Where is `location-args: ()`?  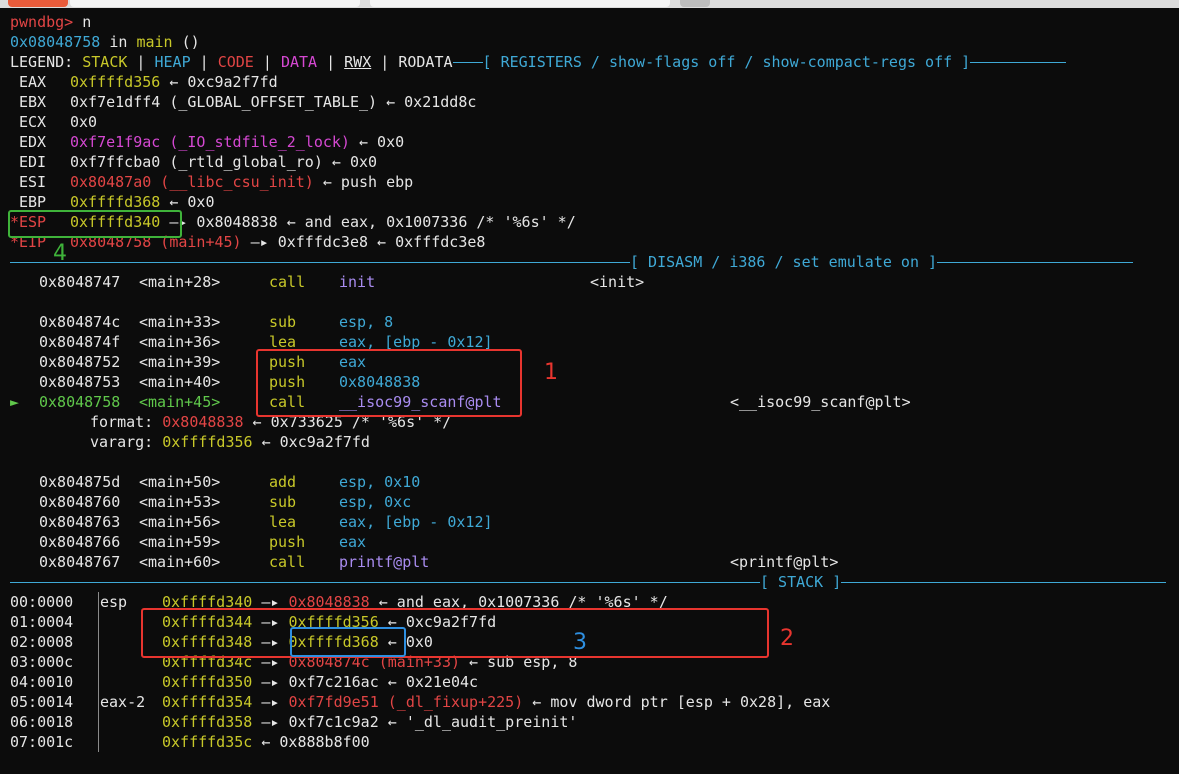 location-args: () is located at coordinates (190, 42).